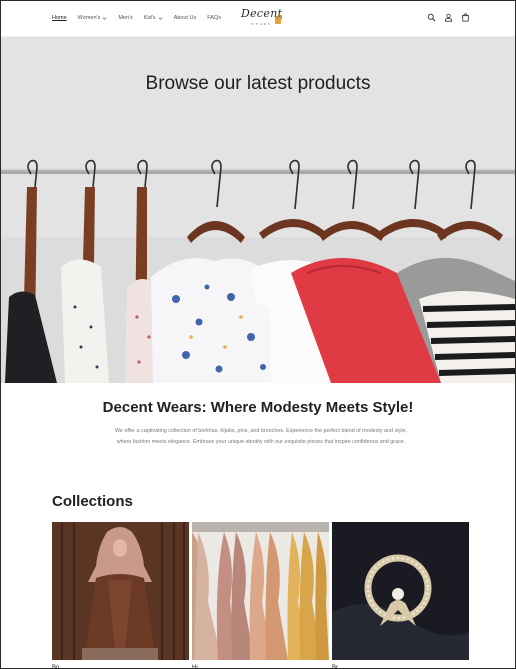 This screenshot has height=669, width=516. Describe the element at coordinates (149, 18) in the screenshot. I see `nav-item-label: Kid's` at that location.